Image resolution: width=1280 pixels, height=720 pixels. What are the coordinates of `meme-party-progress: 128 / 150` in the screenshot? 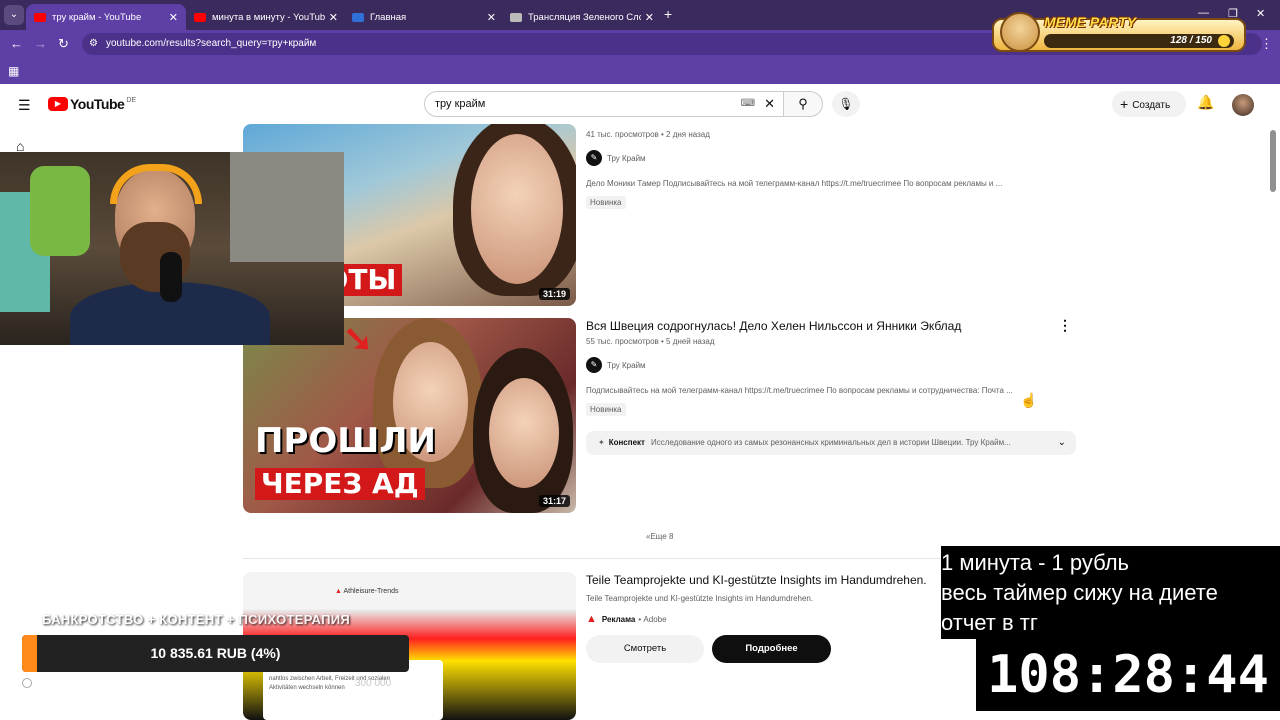 It's located at (1139, 41).